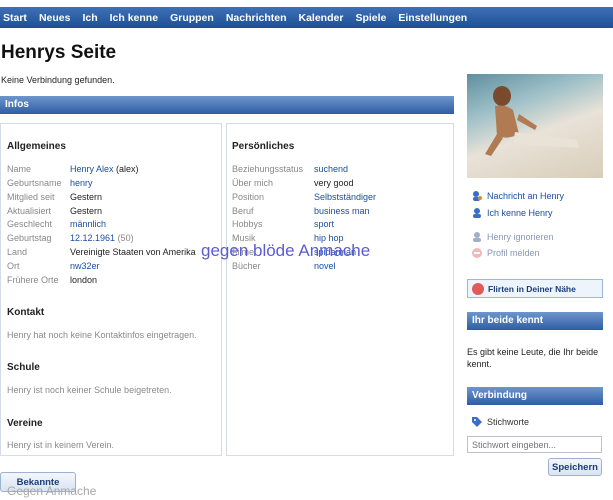 This screenshot has width=613, height=500. What do you see at coordinates (324, 224) in the screenshot?
I see `value-hobbies: sport` at bounding box center [324, 224].